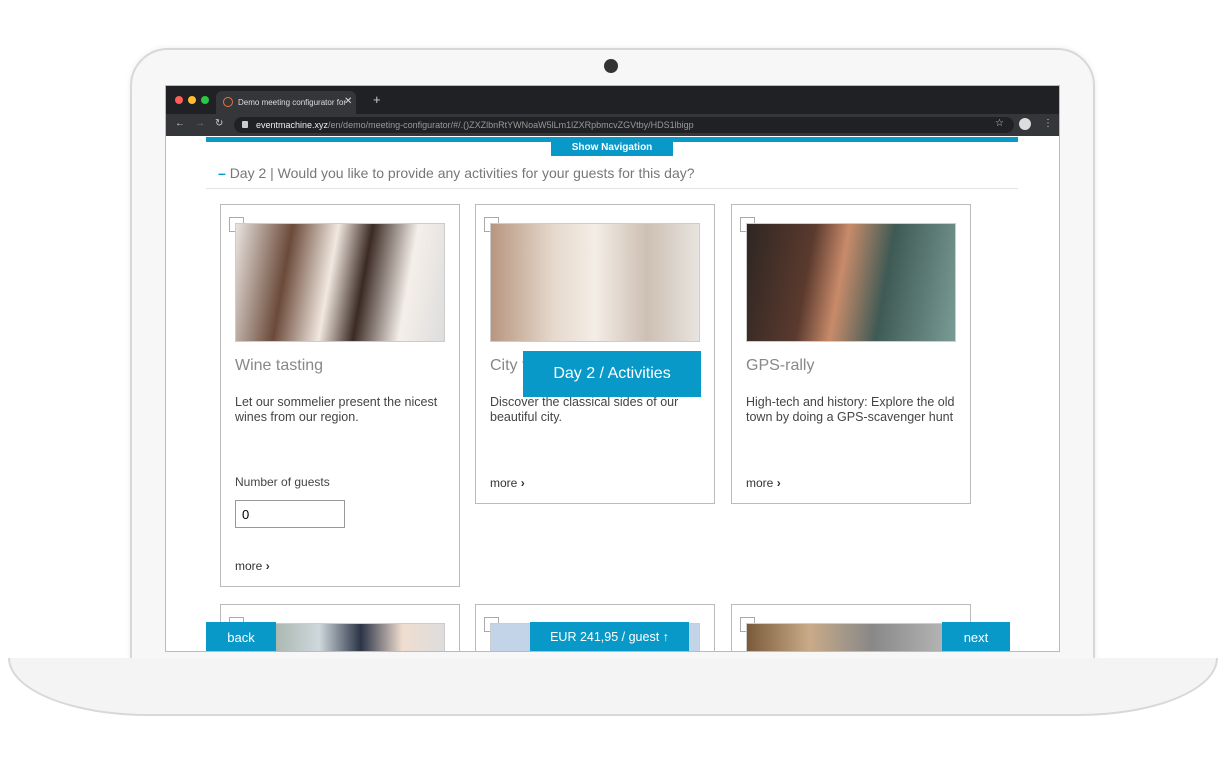 The height and width of the screenshot is (768, 1224). I want to click on activity-card, so click(851, 627).